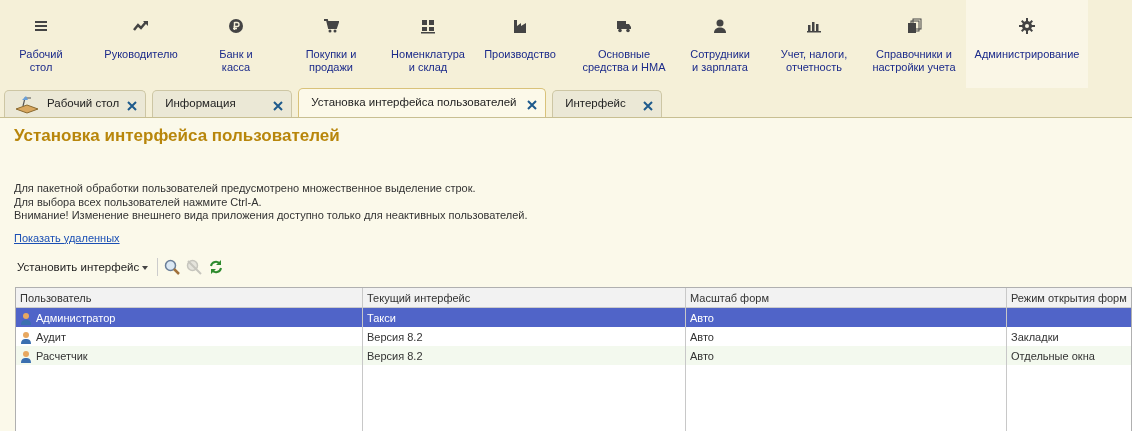  Describe the element at coordinates (573, 356) in the screenshot. I see `table-row: Расчетчик Версия 8.2 Авто Отдельные окна` at that location.